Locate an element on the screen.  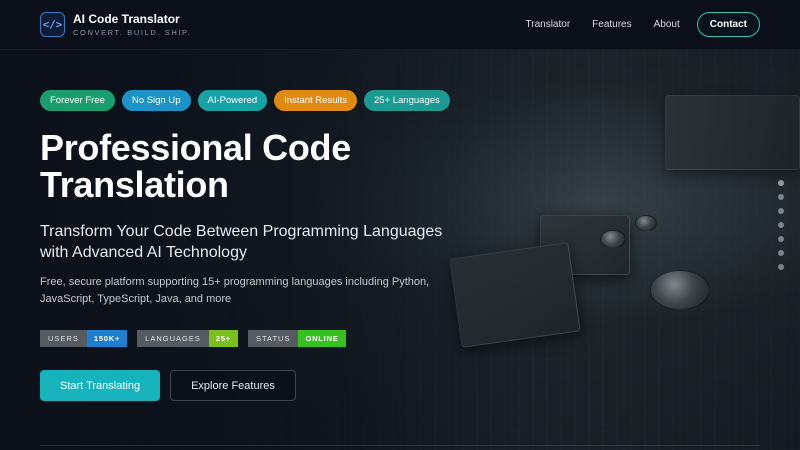
pill-ai-powered: AI-Powered is located at coordinates (232, 100).